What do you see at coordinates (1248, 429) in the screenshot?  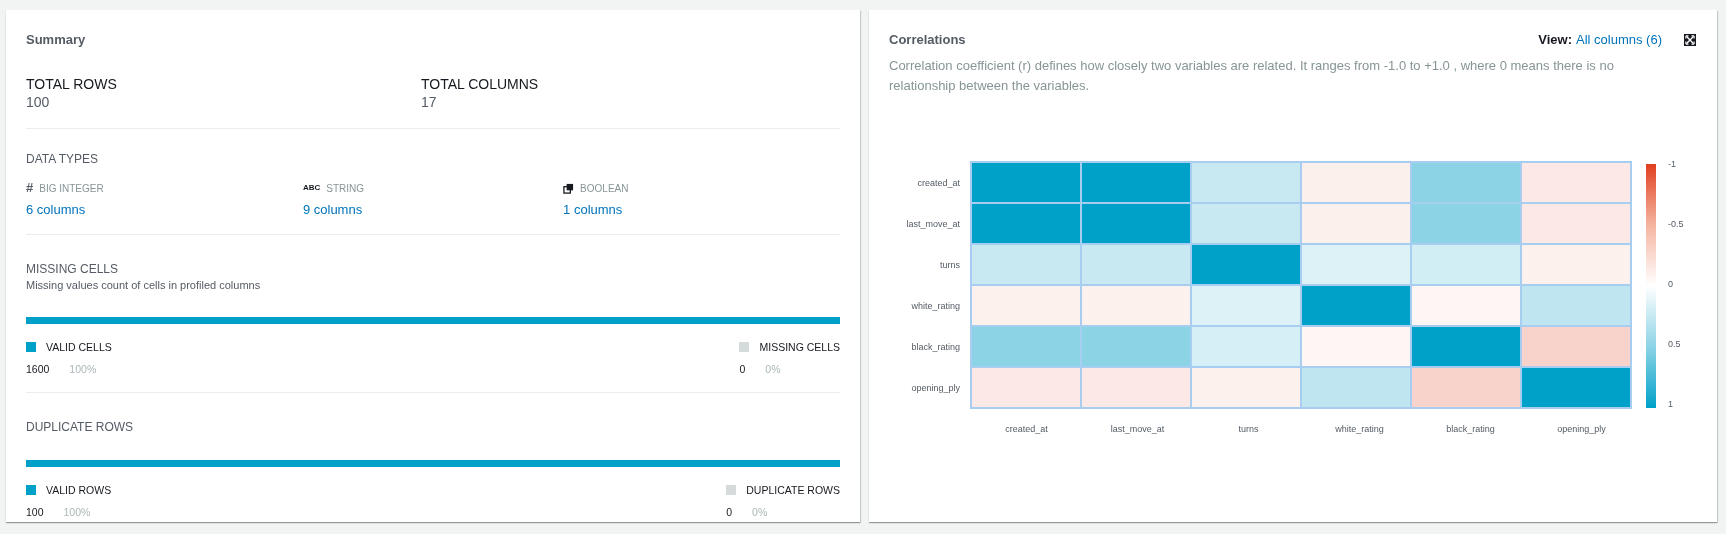 I see `column-label: turns` at bounding box center [1248, 429].